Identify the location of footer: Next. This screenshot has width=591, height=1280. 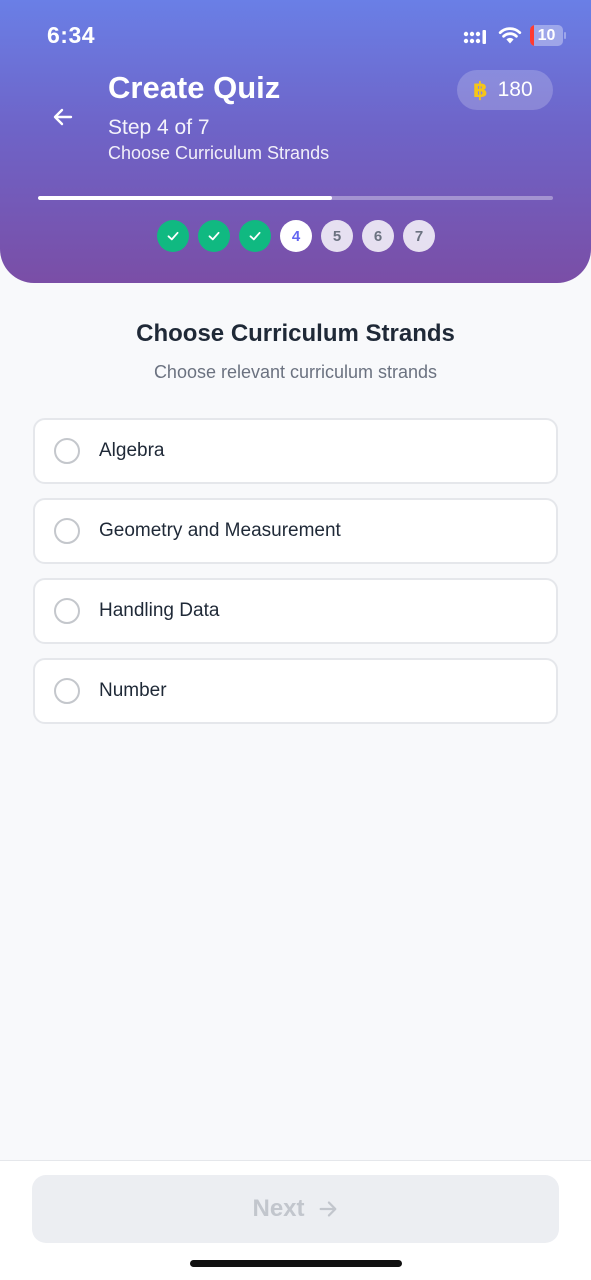
(295, 1220).